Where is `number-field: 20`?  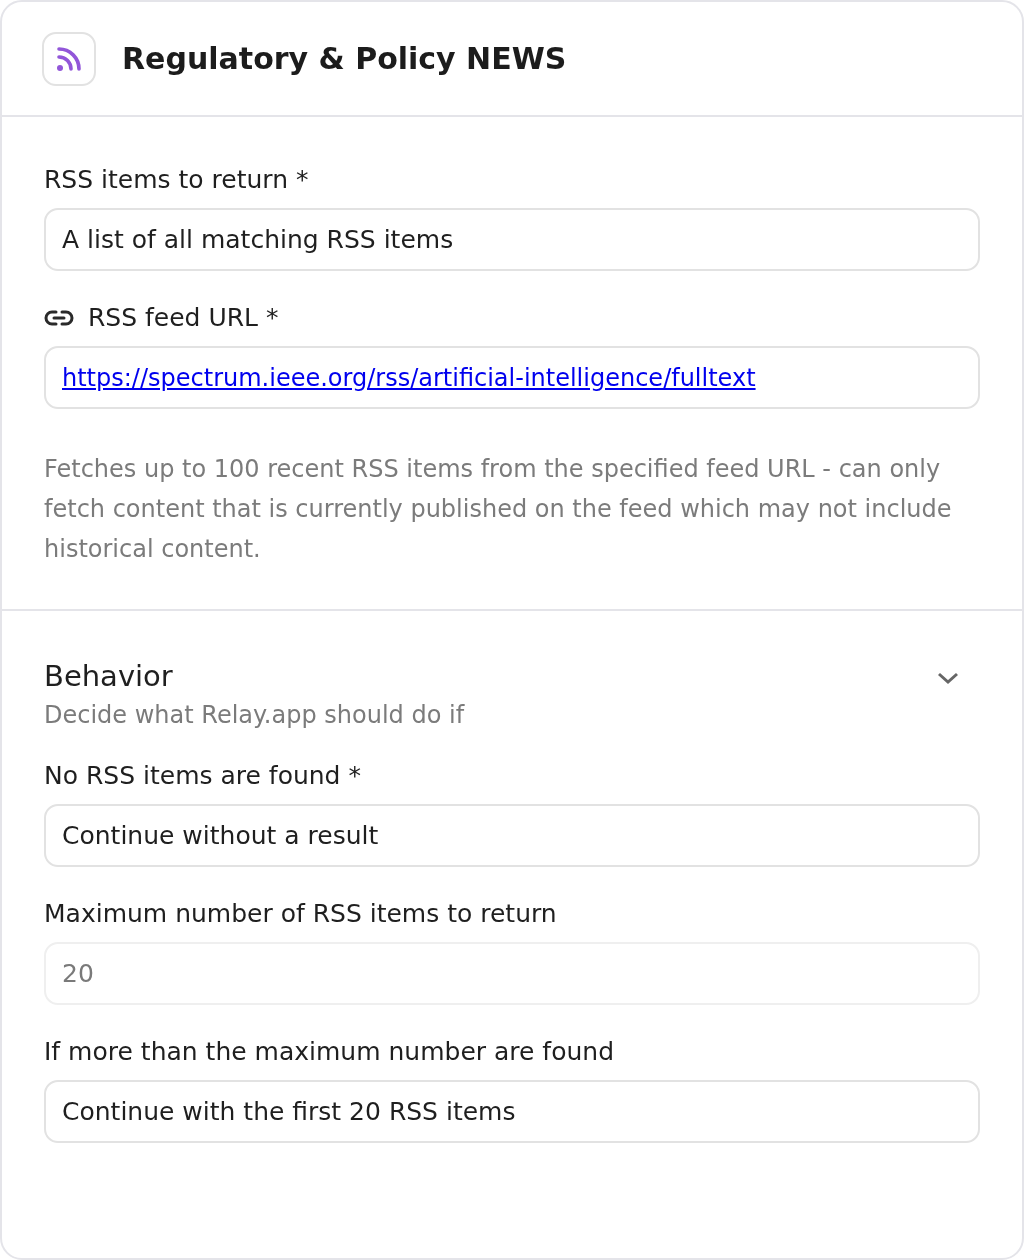
number-field: 20 is located at coordinates (512, 973).